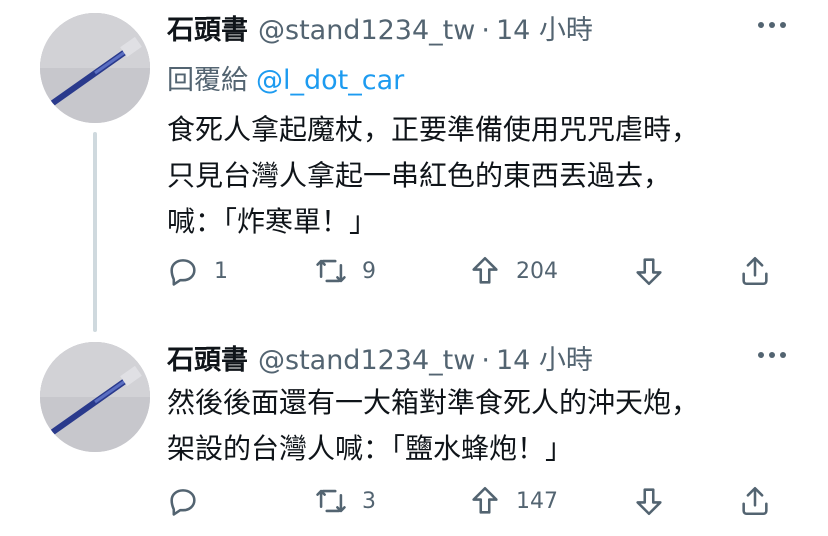  I want to click on tweet-line: 只見台灣人拿起一串紅色的東西丟過去，, so click(419, 175).